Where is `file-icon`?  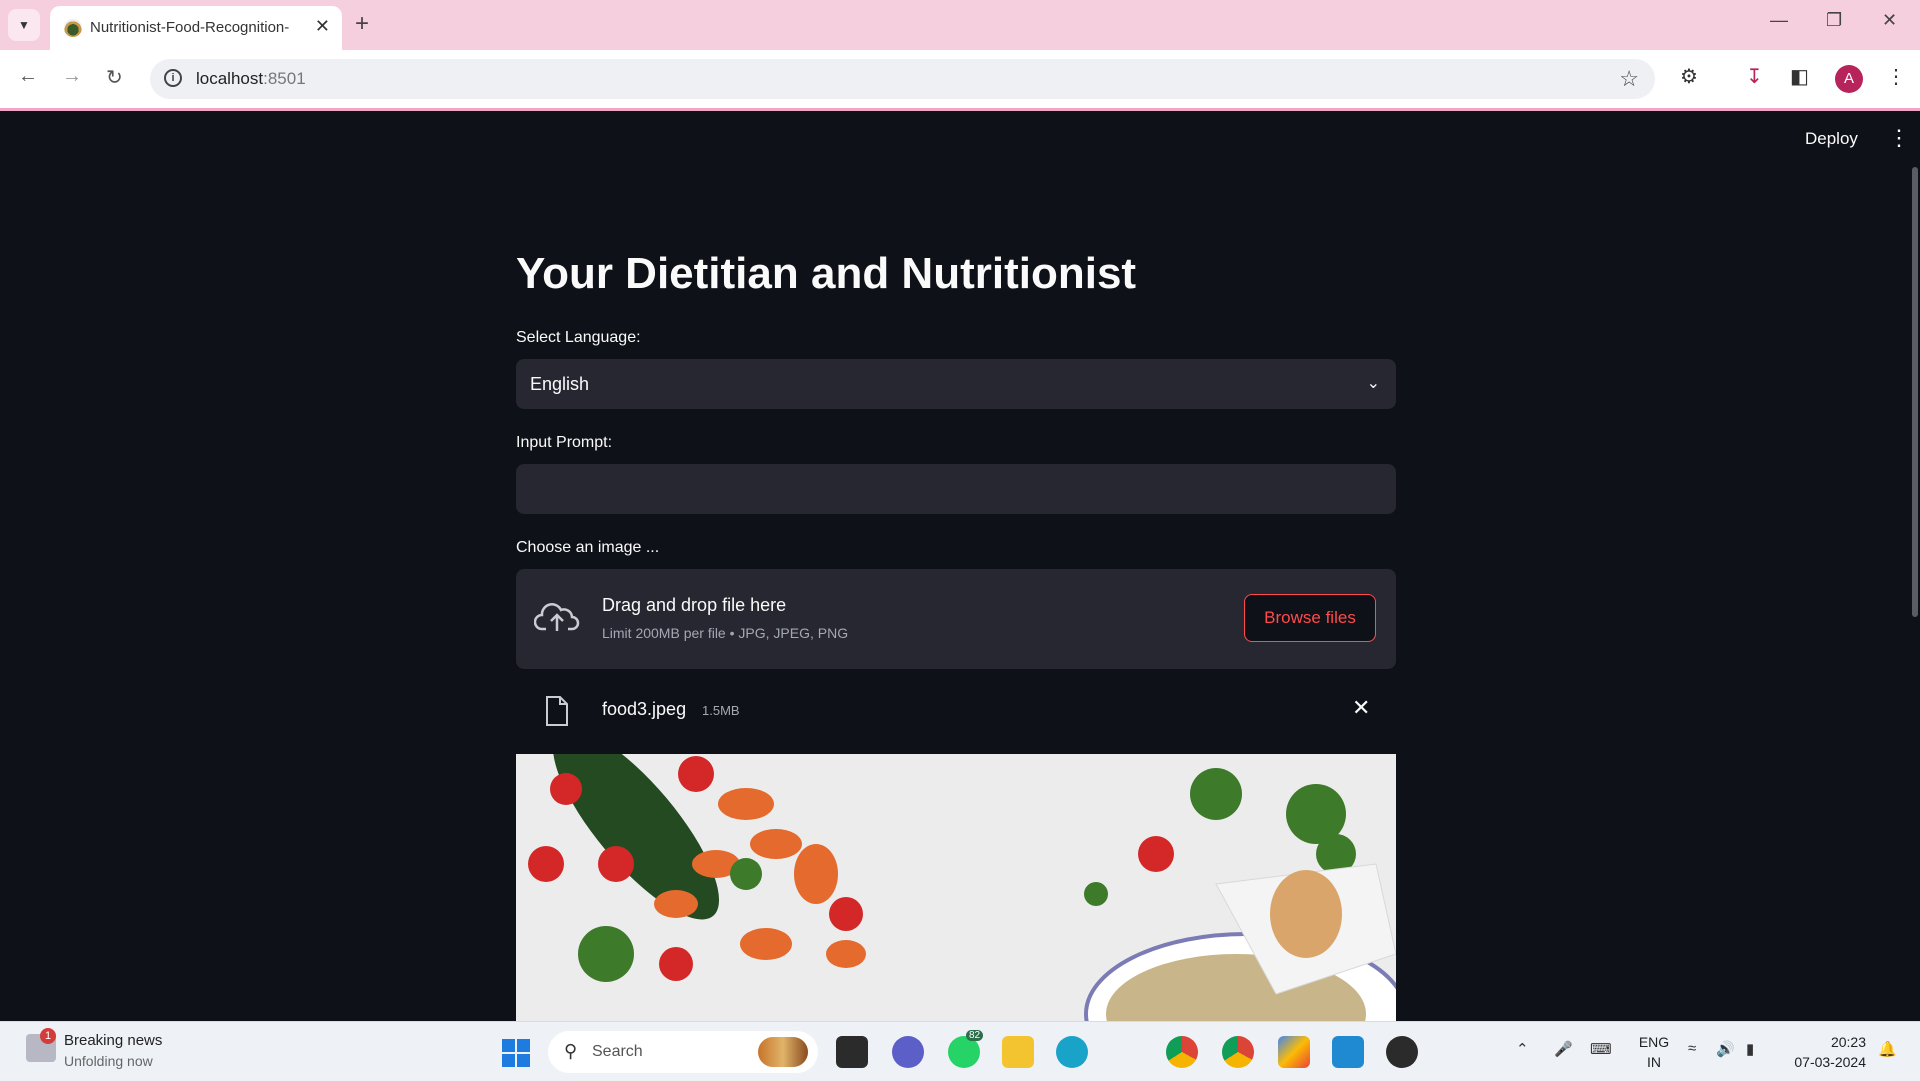 file-icon is located at coordinates (557, 711).